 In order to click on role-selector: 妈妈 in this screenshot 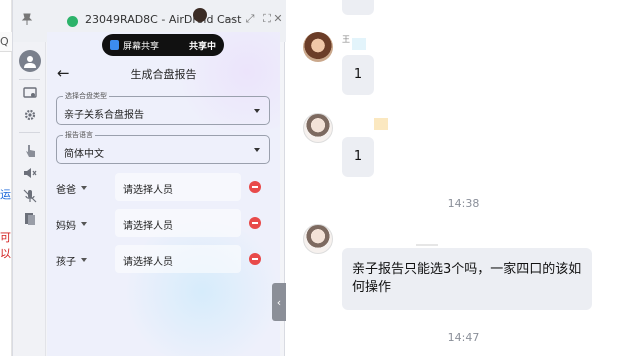, I will do `click(66, 224)`.